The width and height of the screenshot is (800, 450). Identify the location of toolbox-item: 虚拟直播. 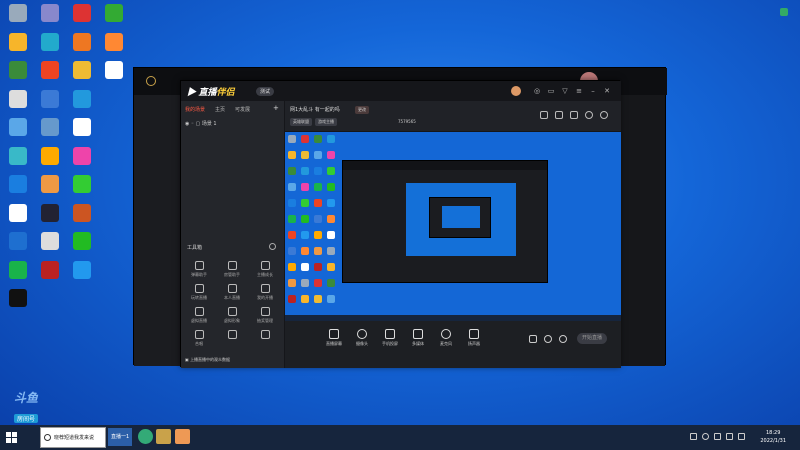
(199, 318).